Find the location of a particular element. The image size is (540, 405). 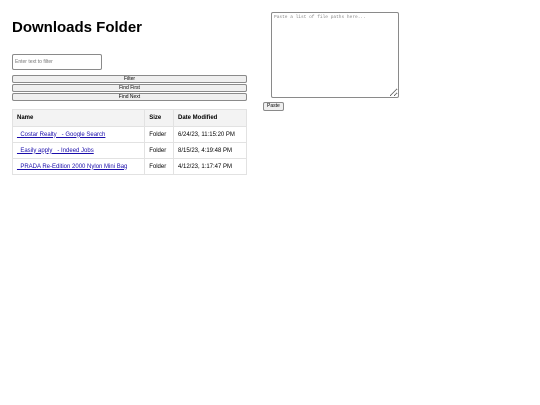

column-header-date-modified: Date Modified is located at coordinates (210, 118).